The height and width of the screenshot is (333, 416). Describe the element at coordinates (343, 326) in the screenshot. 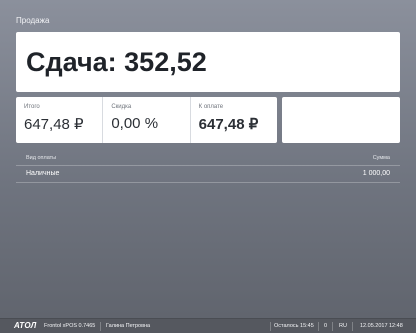

I see `language-indicator: RU` at that location.